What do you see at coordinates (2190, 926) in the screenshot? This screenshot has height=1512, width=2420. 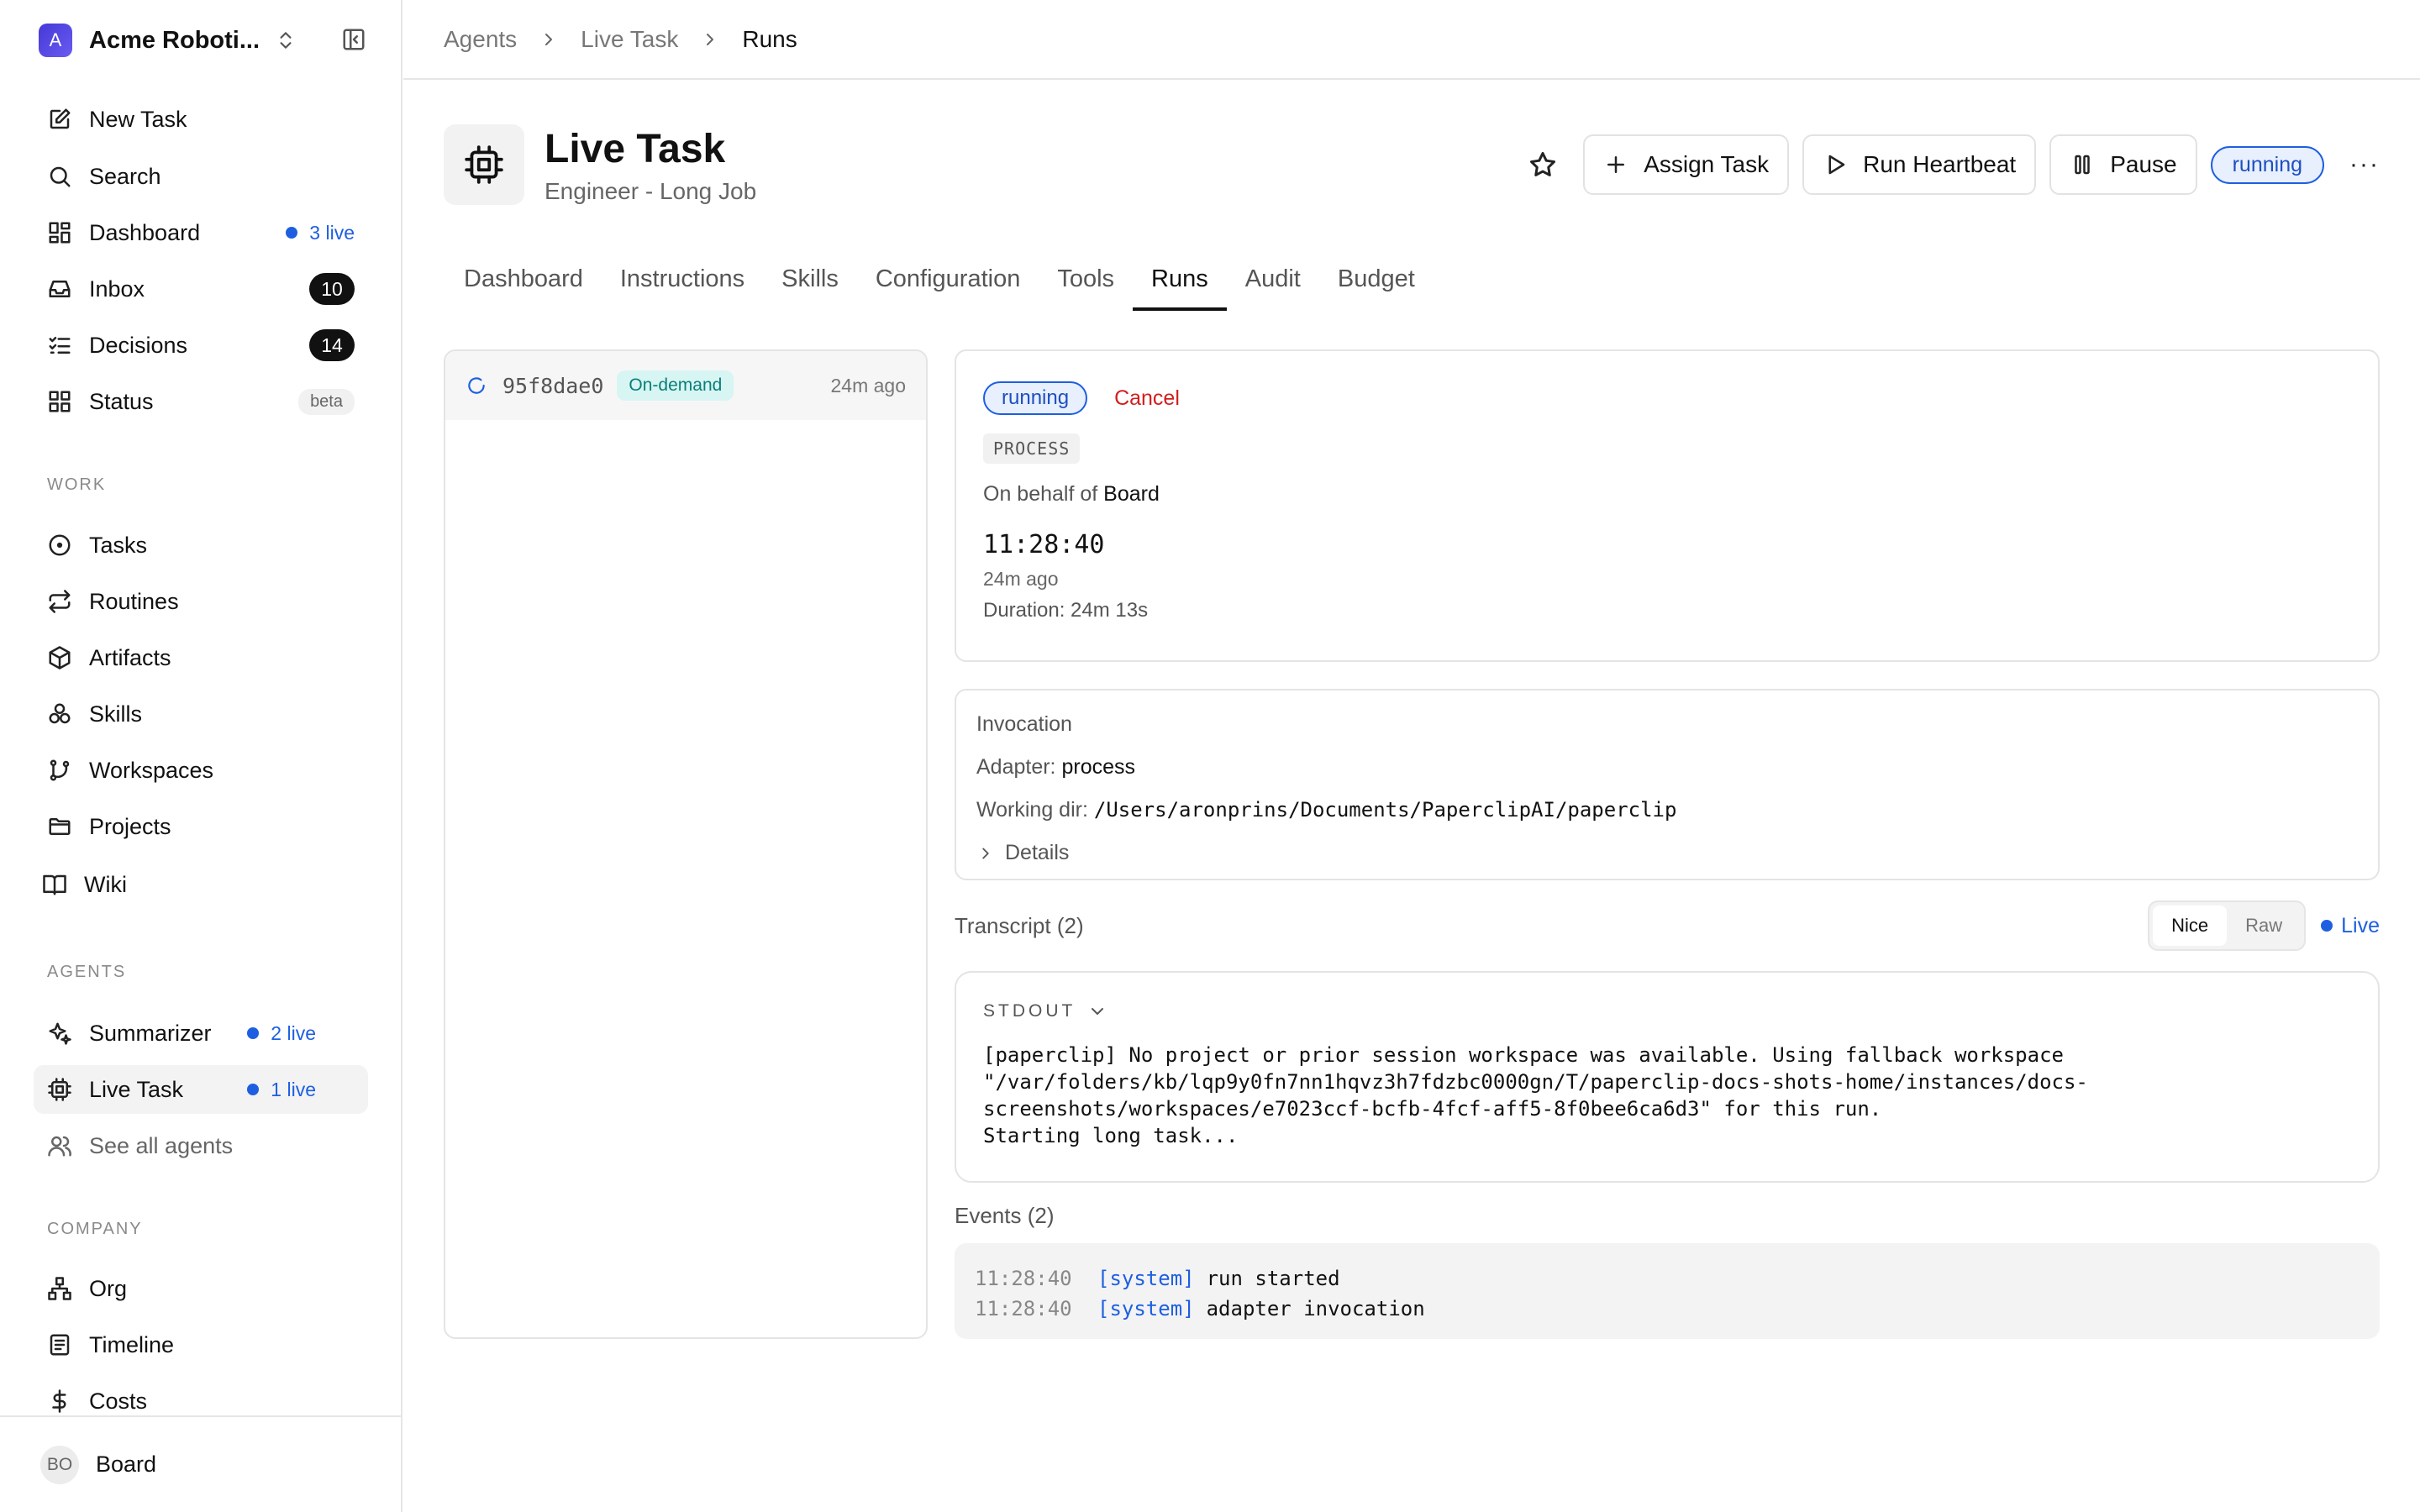 I see `view-nice-button: Nice` at bounding box center [2190, 926].